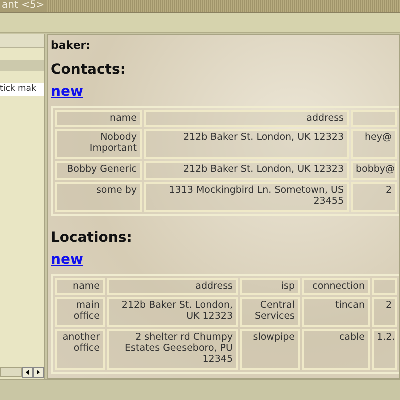  I want to click on table-cell: 1.2., so click(384, 349).